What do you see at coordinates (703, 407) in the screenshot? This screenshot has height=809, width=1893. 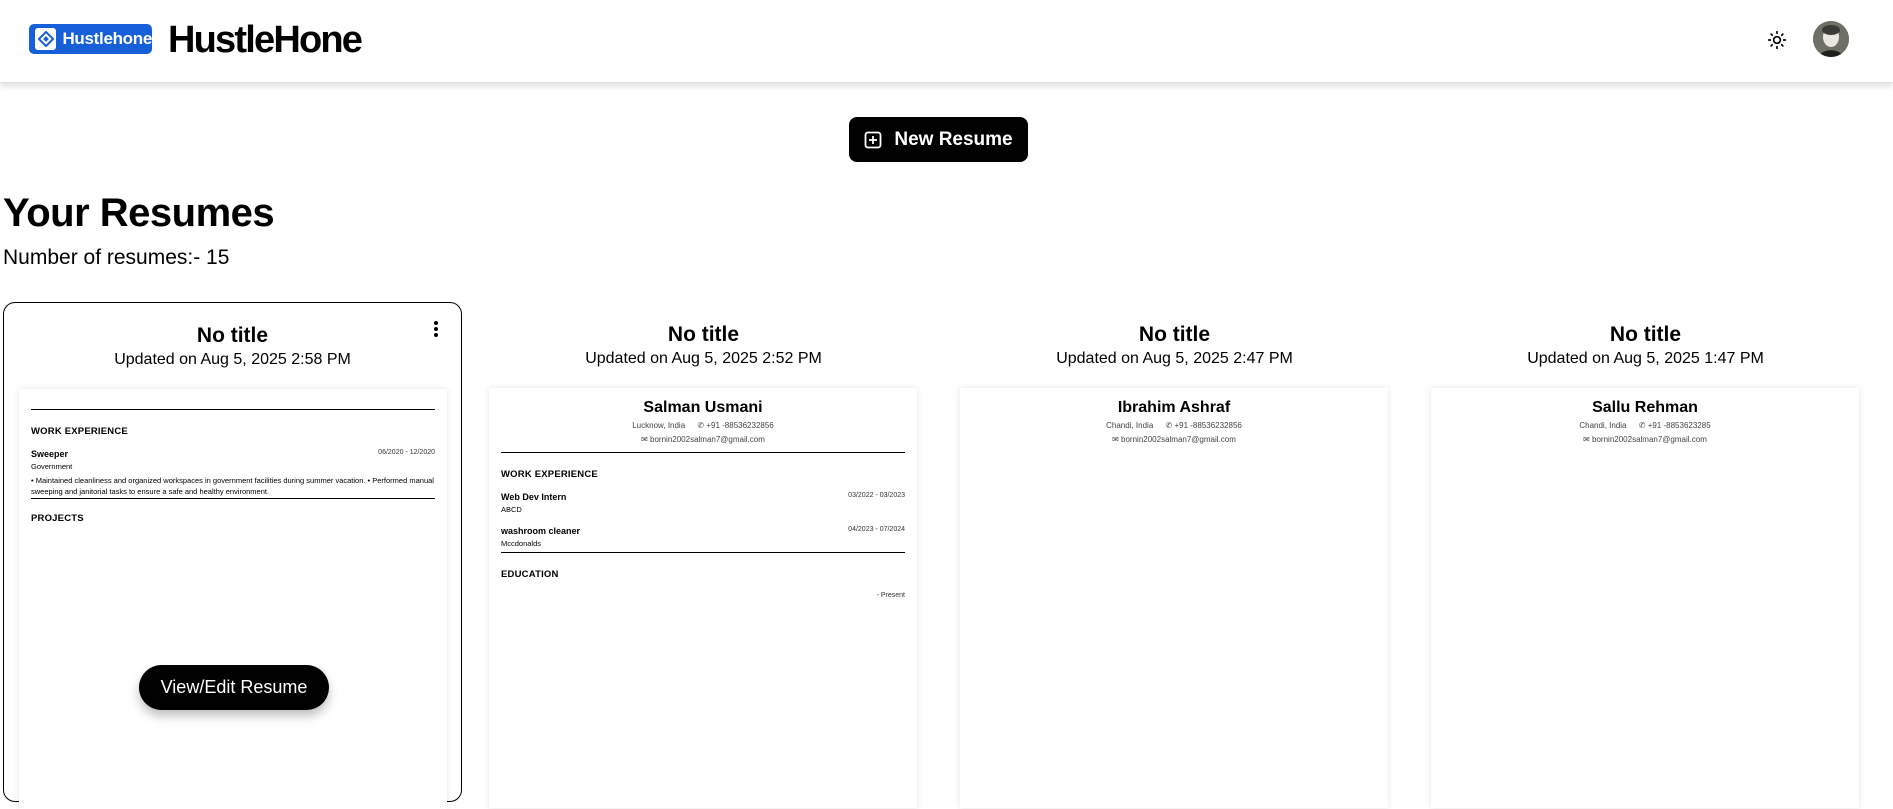 I see `preview-name: Salman Usmani` at bounding box center [703, 407].